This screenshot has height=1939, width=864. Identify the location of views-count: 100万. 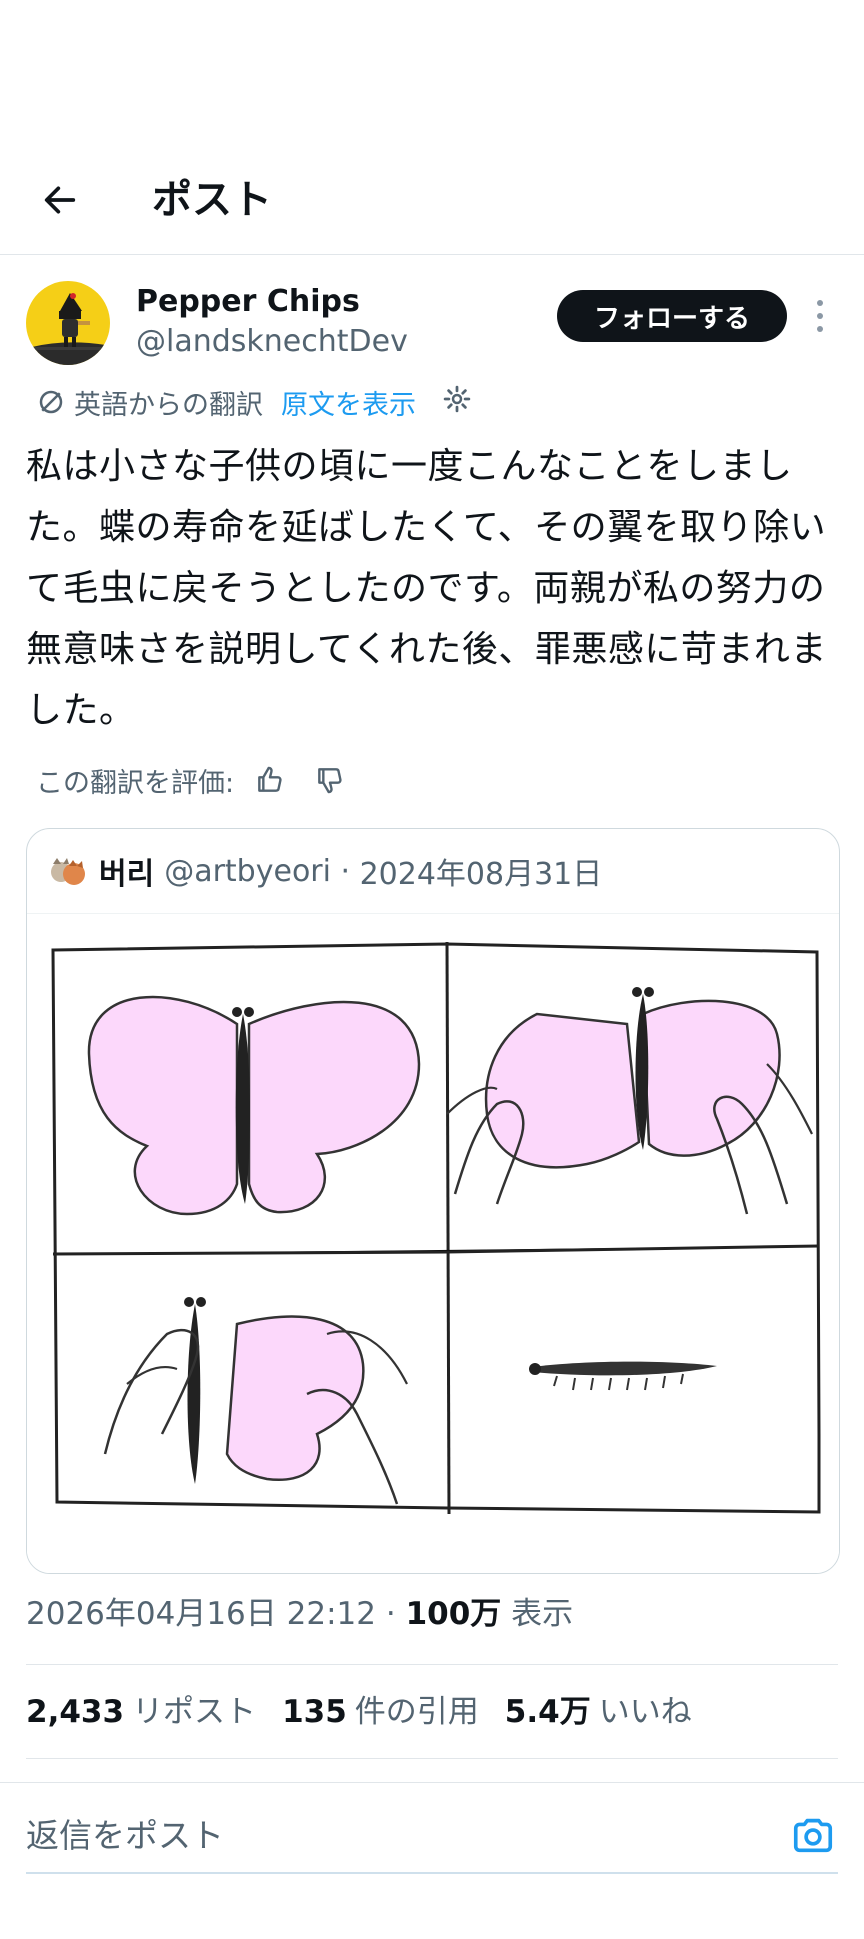
(453, 1614).